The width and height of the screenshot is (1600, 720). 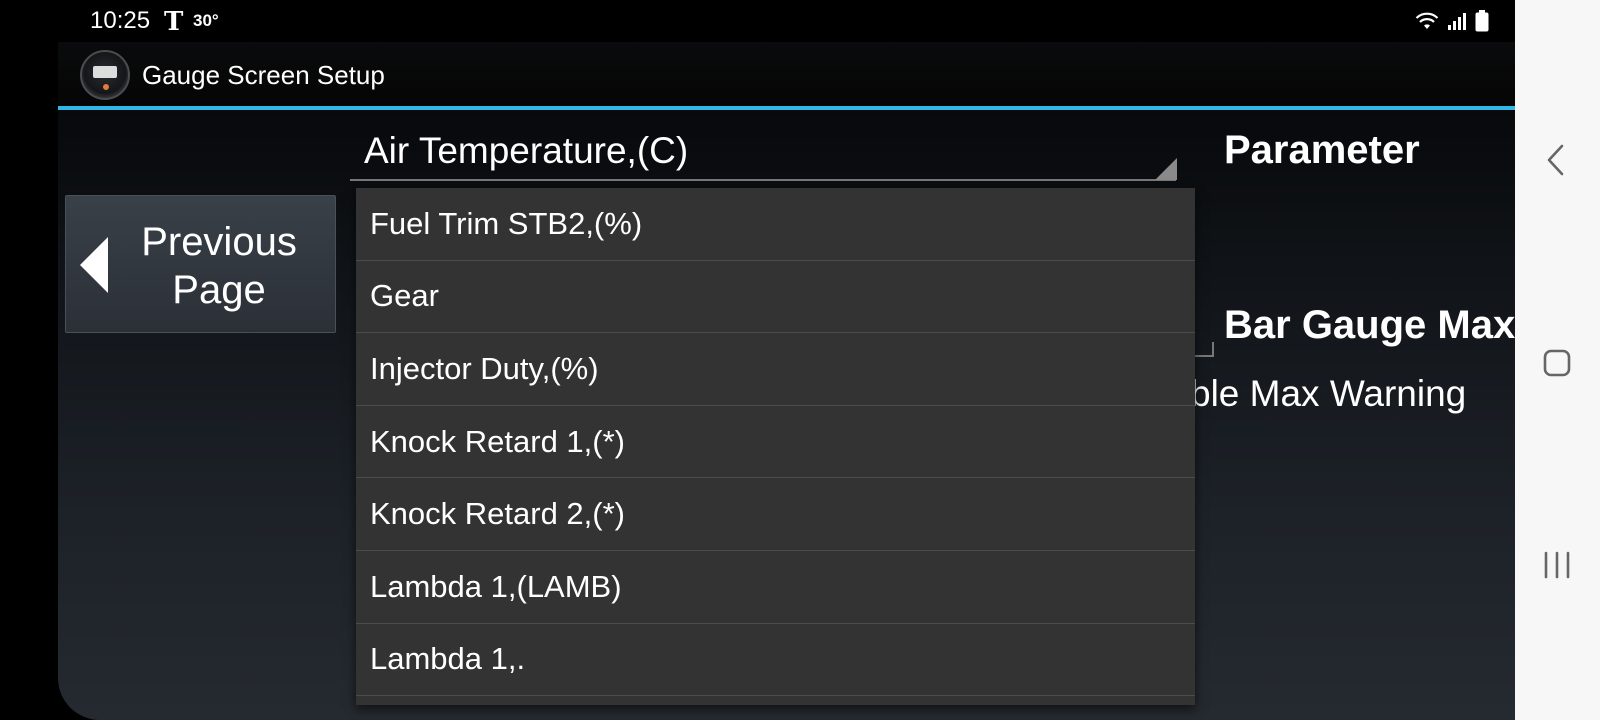 What do you see at coordinates (775, 514) in the screenshot?
I see `dropdown-item: Knock Retard 2,(*)` at bounding box center [775, 514].